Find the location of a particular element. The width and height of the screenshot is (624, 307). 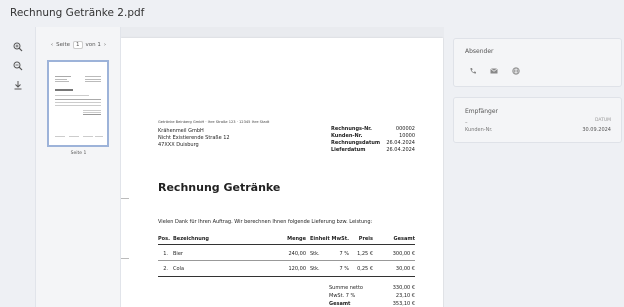

row-divider is located at coordinates (286, 260).